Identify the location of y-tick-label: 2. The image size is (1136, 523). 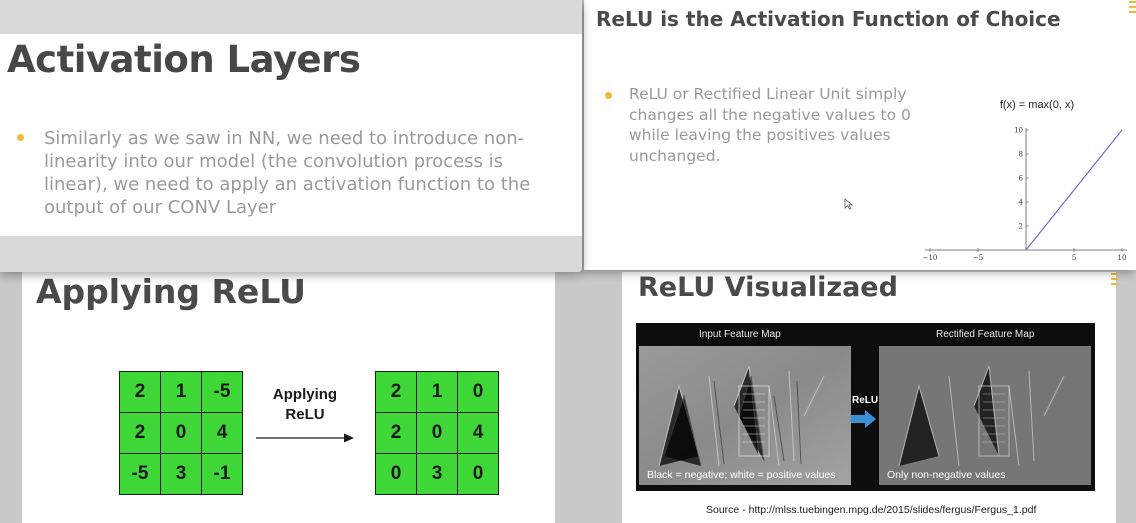
(1021, 227).